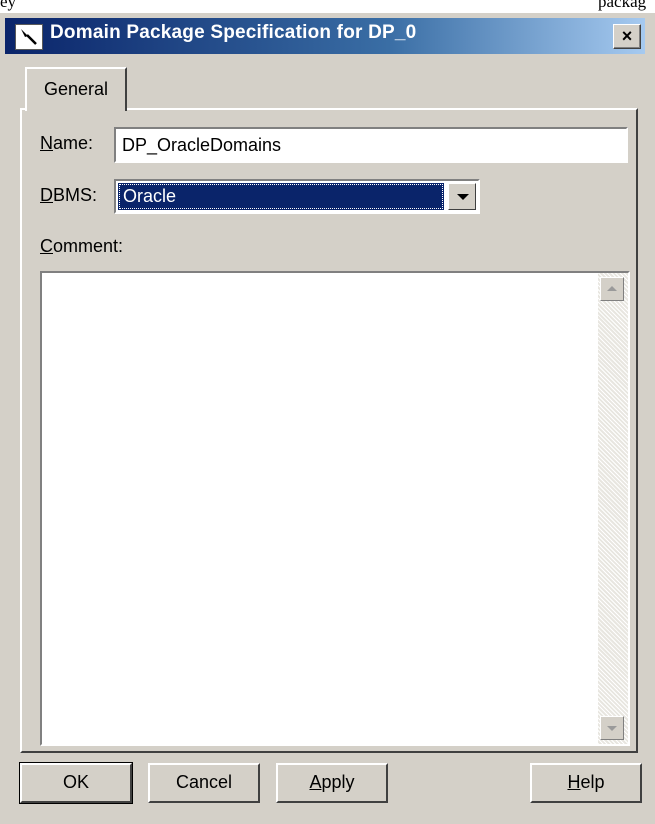  Describe the element at coordinates (612, 289) in the screenshot. I see `scroll-up-button` at that location.